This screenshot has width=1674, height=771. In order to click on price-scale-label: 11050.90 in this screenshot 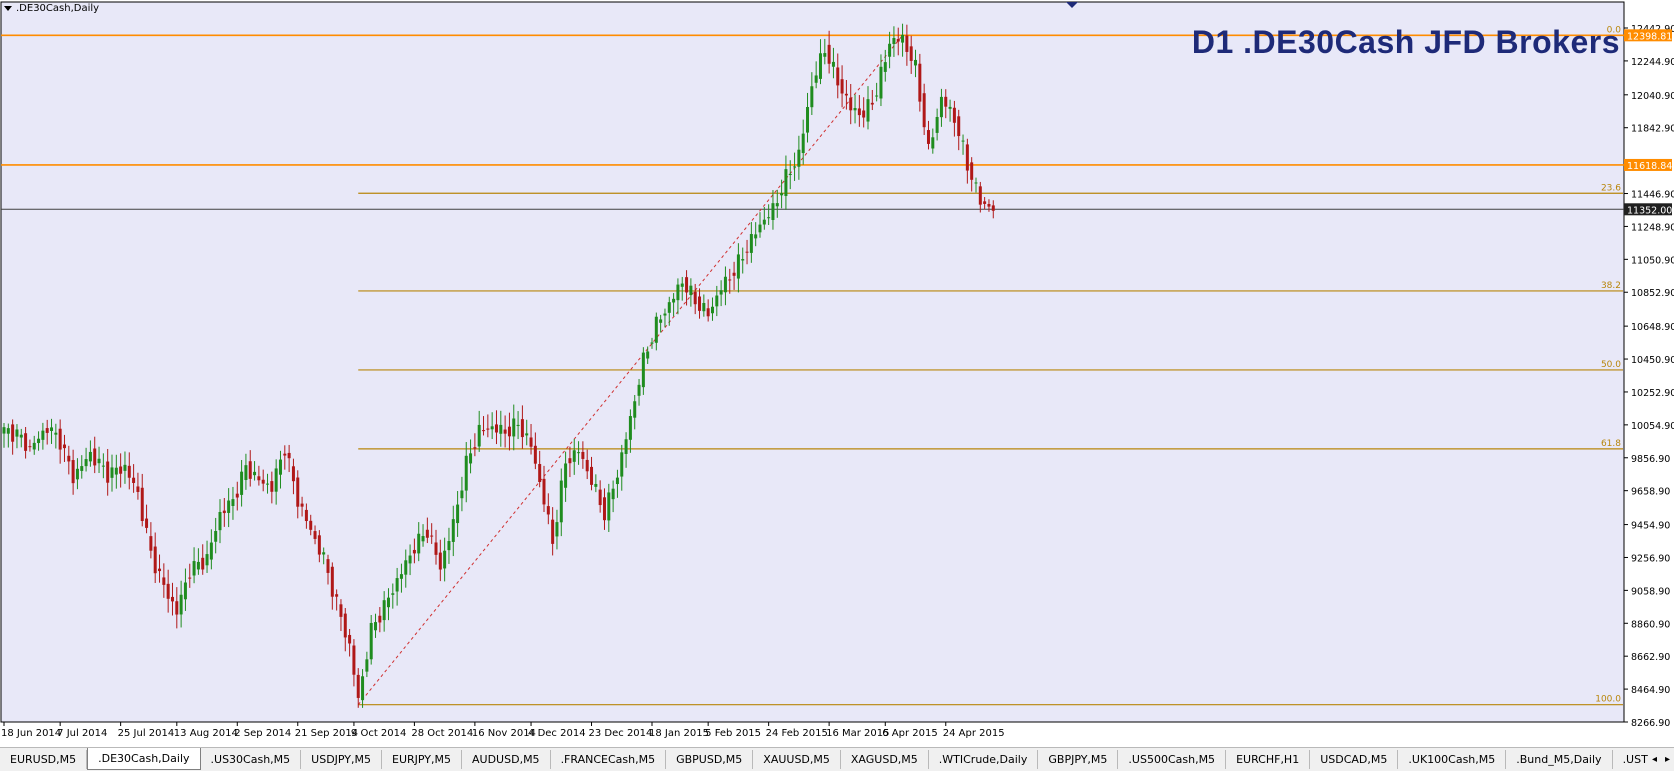, I will do `click(1652, 260)`.